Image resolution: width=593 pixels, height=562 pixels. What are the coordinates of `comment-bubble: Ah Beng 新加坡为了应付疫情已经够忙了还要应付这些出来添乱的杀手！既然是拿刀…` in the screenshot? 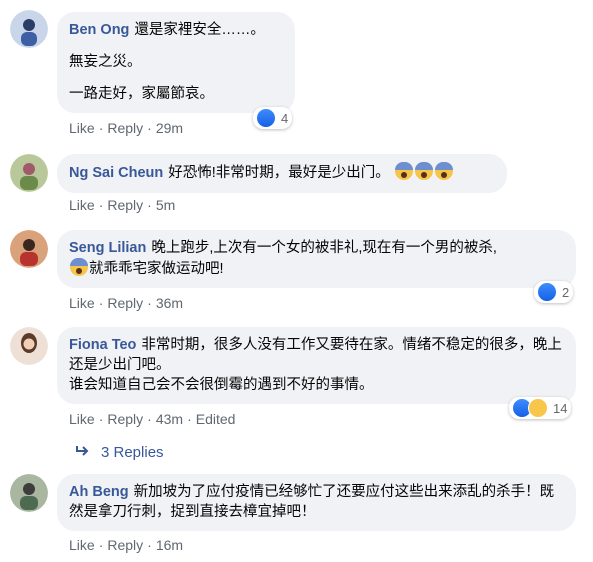 It's located at (316, 502).